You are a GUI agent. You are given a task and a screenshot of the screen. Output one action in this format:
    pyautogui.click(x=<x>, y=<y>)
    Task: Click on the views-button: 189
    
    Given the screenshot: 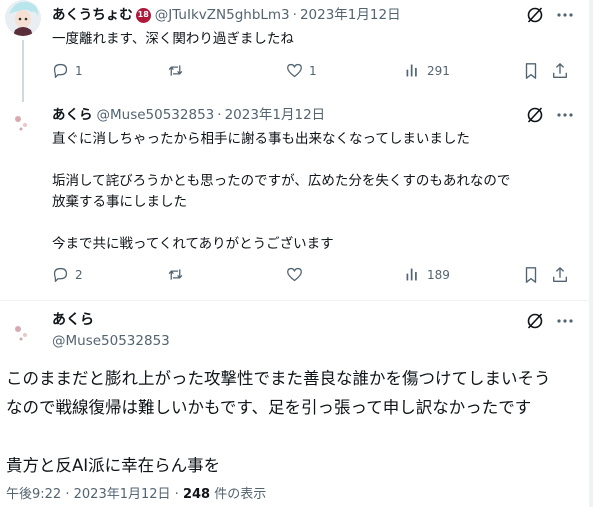 What is the action you would take?
    pyautogui.click(x=427, y=274)
    